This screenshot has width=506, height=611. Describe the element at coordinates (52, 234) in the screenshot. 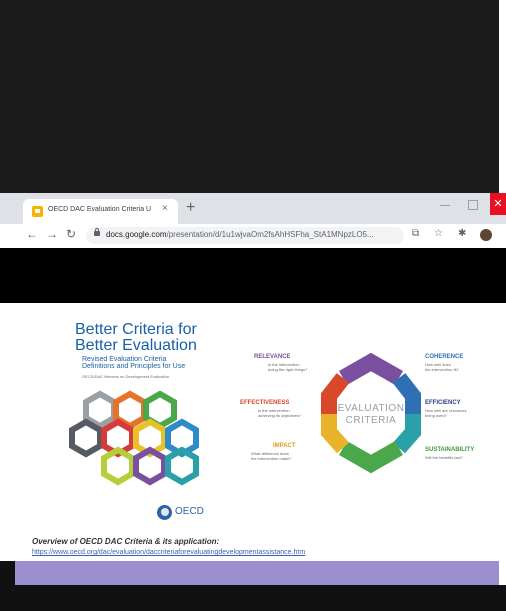

I see `forward-arrow-icon: →` at that location.